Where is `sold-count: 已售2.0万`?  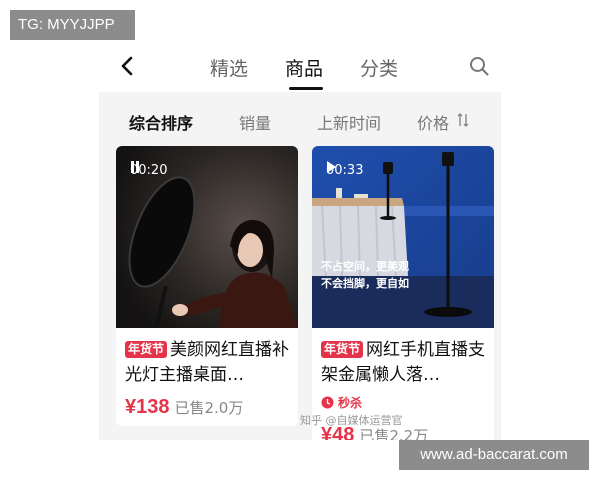
sold-count: 已售2.0万 is located at coordinates (209, 408).